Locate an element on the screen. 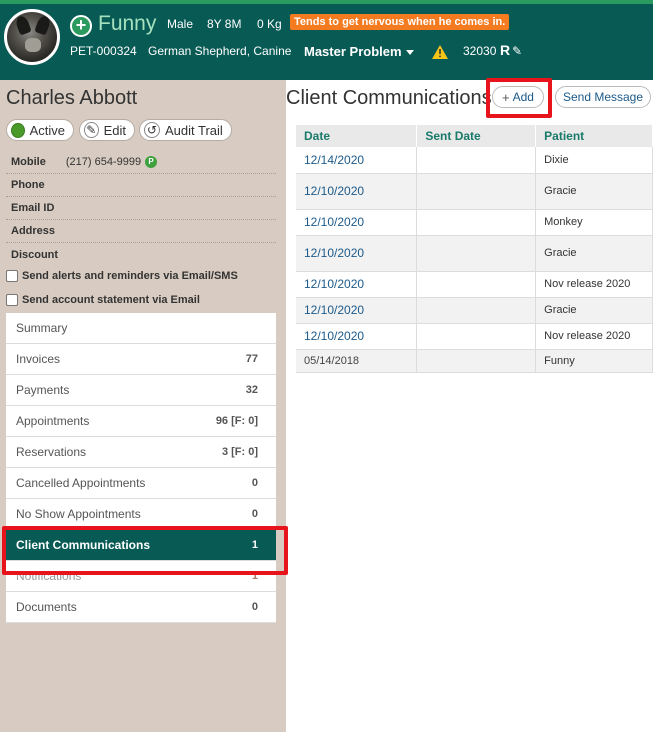  menu-label: Appointments is located at coordinates (53, 421).